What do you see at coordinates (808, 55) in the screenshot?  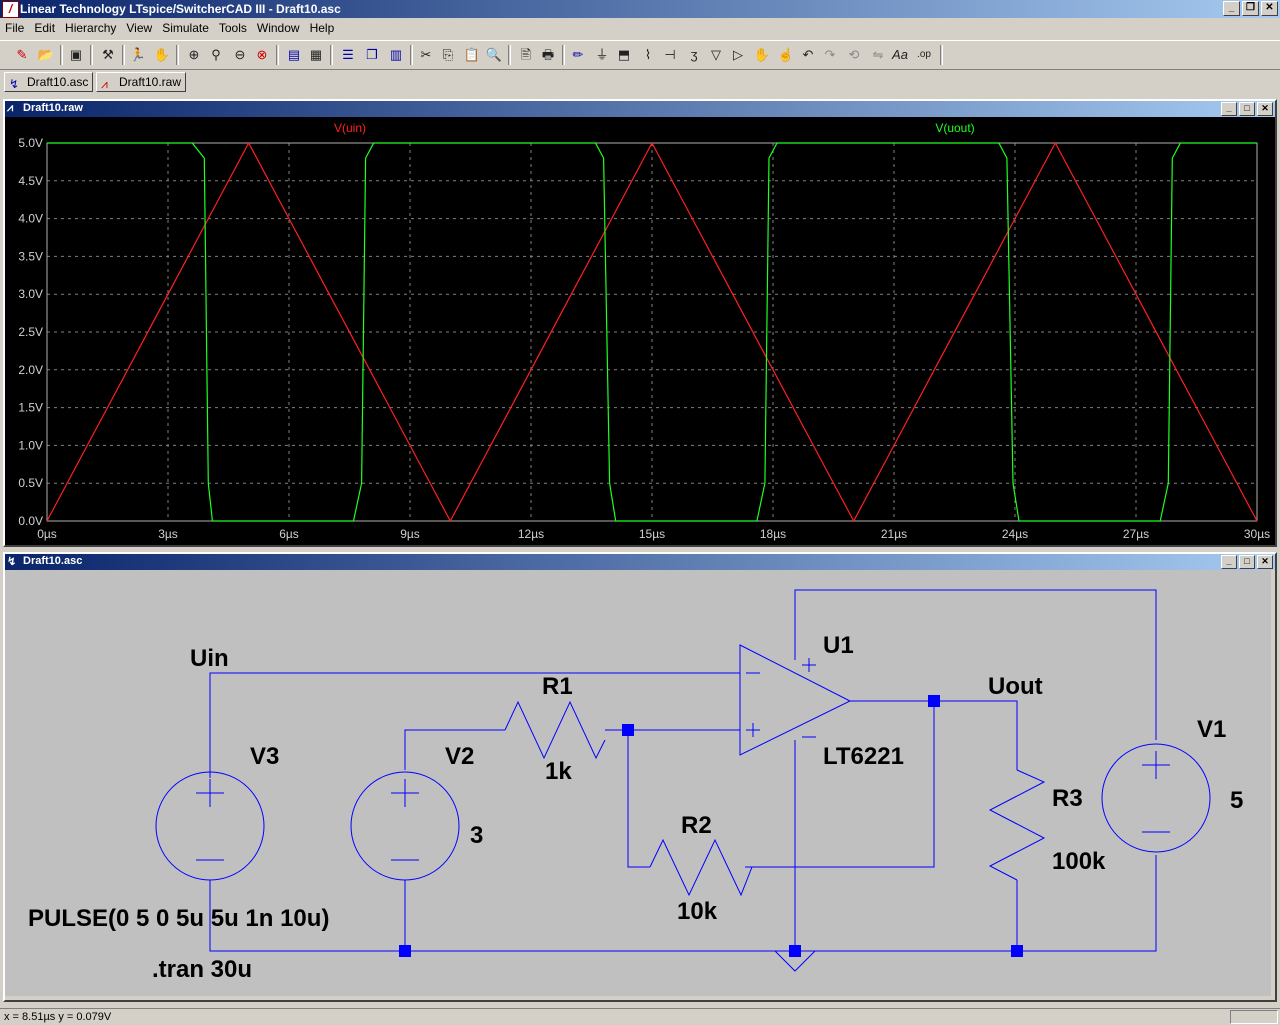 I see `undo-icon: ↶` at bounding box center [808, 55].